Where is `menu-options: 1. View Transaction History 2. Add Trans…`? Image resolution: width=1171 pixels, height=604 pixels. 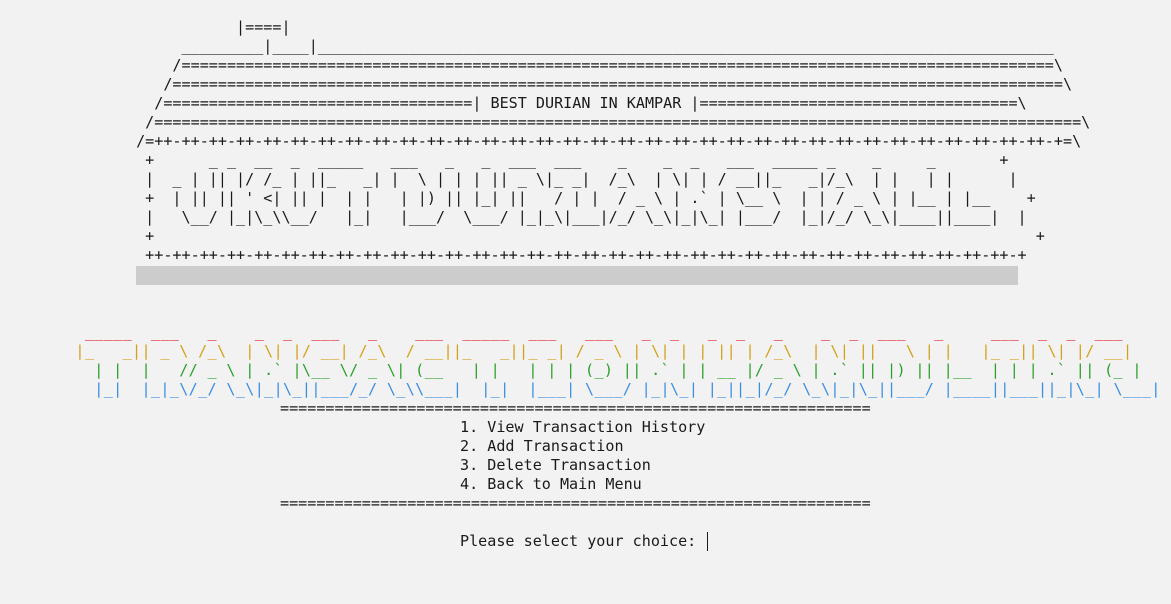
menu-options: 1. View Transaction History 2. Add Trans… is located at coordinates (582, 456).